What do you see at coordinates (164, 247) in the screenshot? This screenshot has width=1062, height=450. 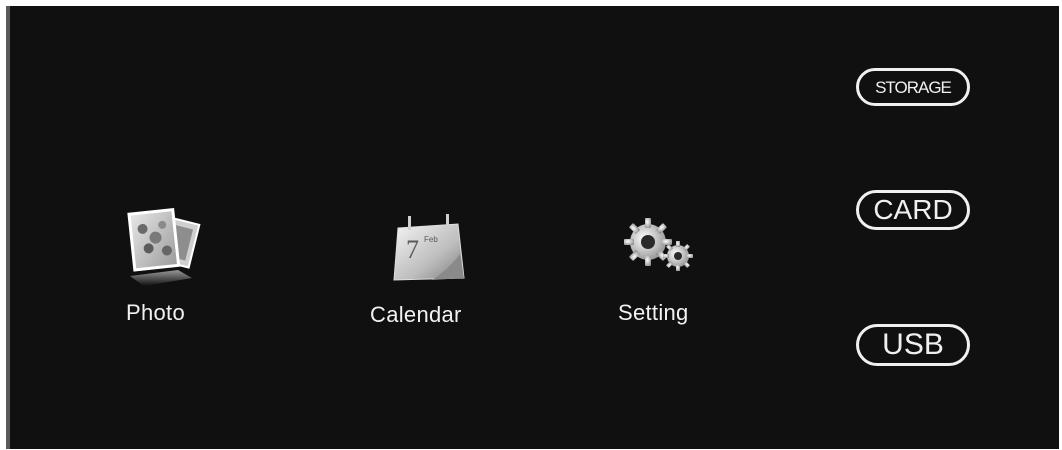 I see `photo-icon` at bounding box center [164, 247].